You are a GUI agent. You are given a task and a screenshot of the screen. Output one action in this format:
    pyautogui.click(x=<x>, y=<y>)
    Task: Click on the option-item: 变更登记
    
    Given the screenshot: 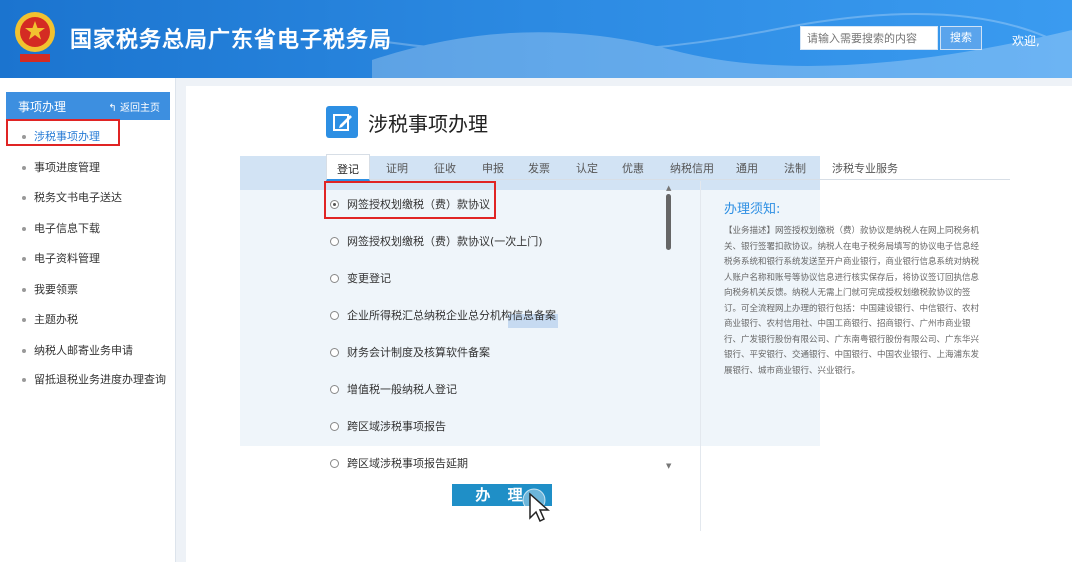 What is the action you would take?
    pyautogui.click(x=360, y=278)
    